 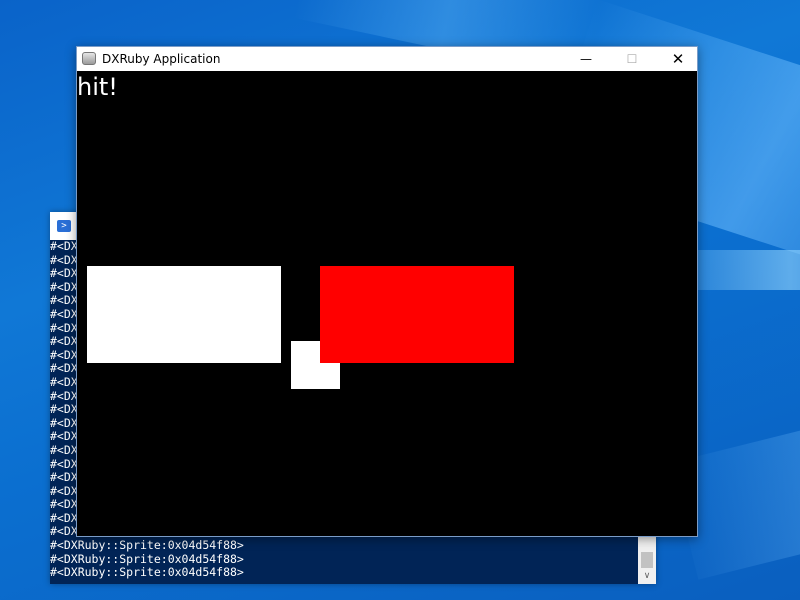 I want to click on window-title: DXRuby Application, so click(x=161, y=59).